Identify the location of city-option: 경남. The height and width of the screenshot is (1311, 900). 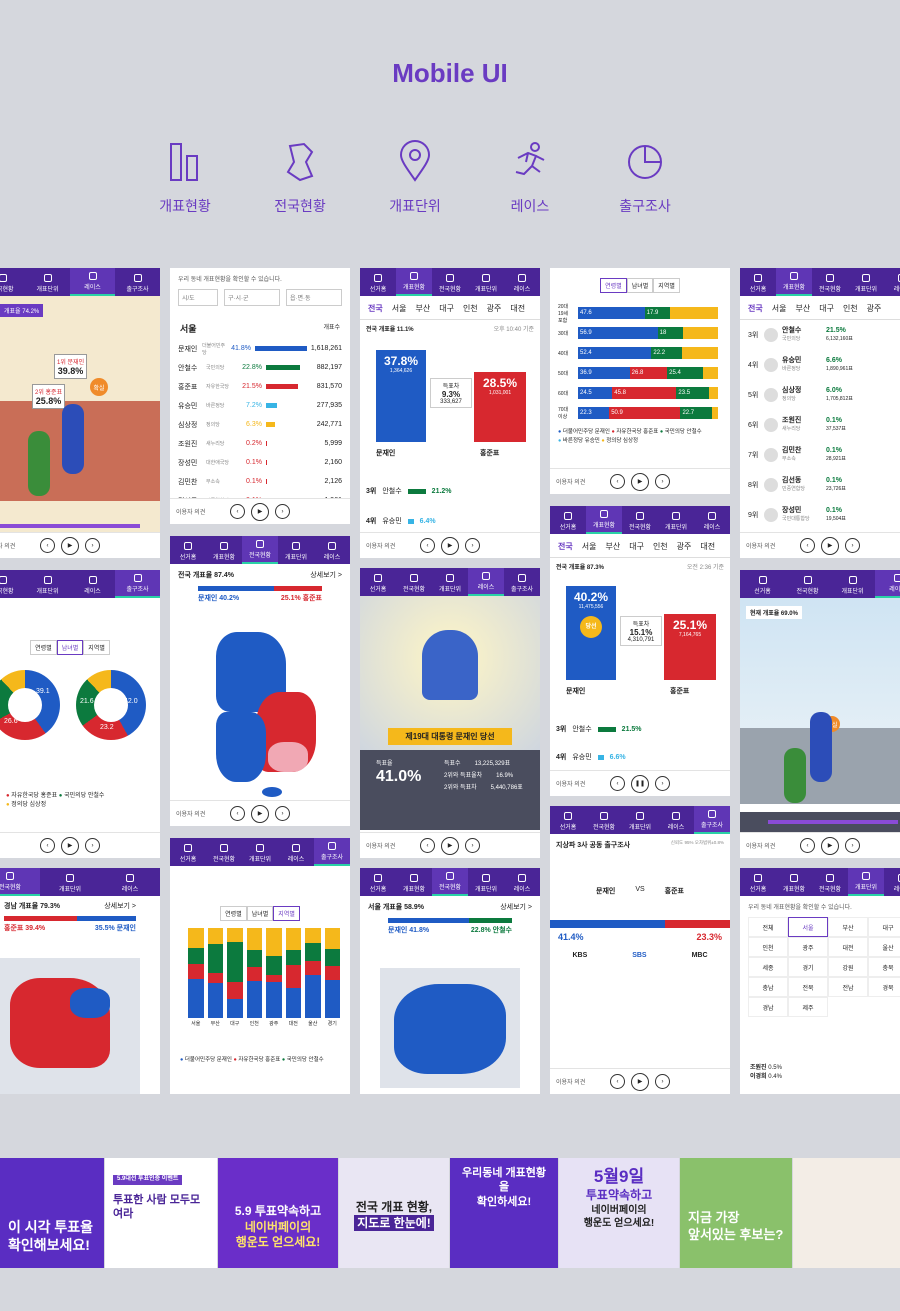
(768, 1007).